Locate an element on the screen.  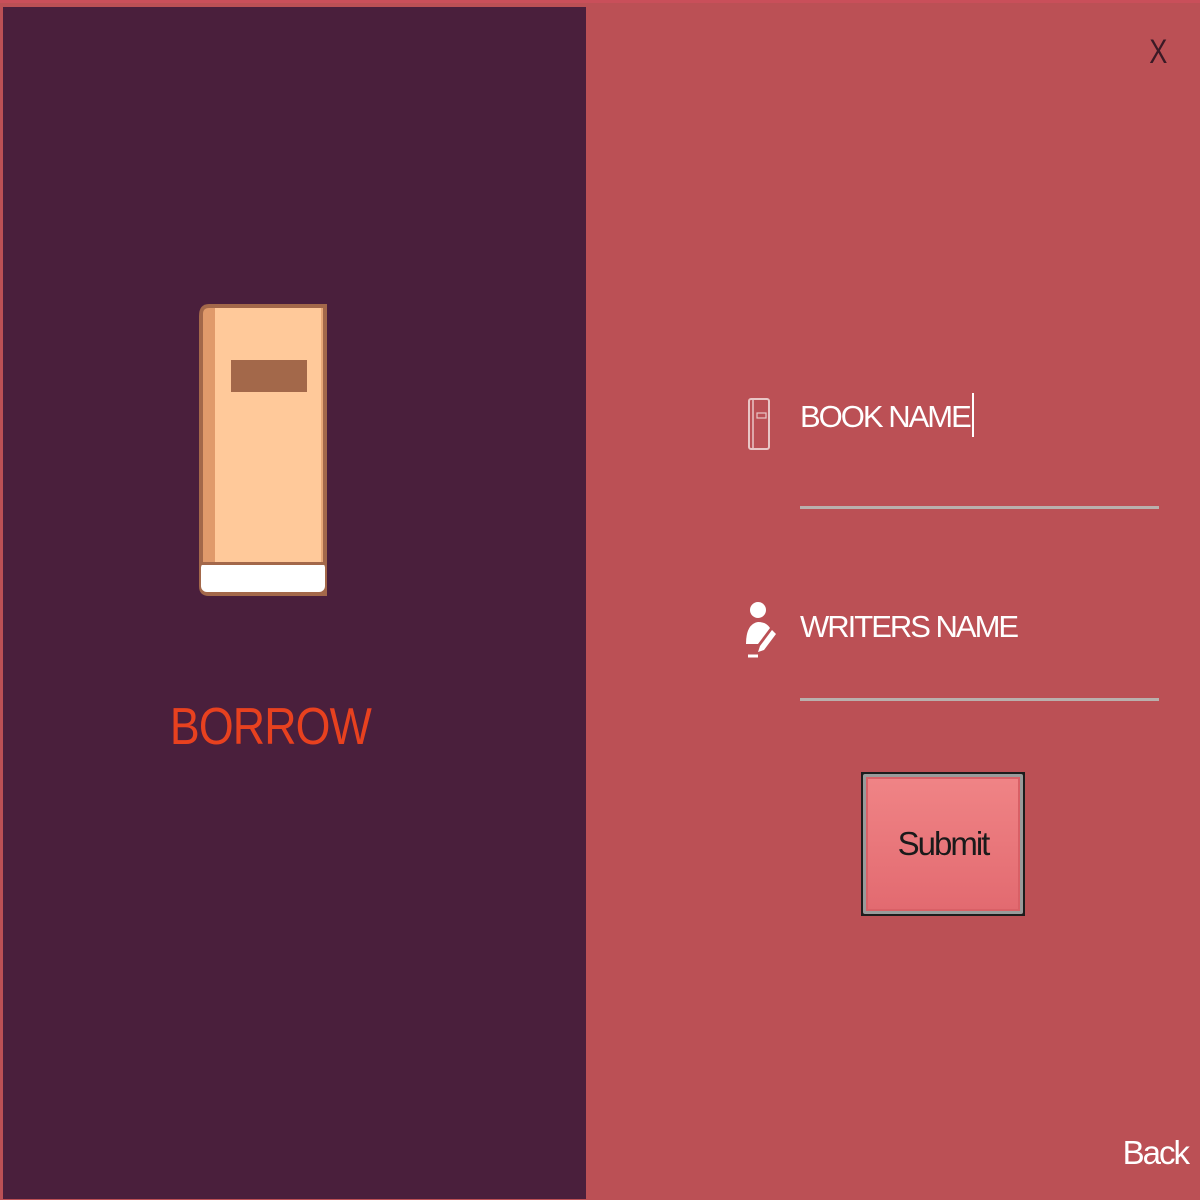
writers-name-input: WRITERS NAME is located at coordinates (909, 627).